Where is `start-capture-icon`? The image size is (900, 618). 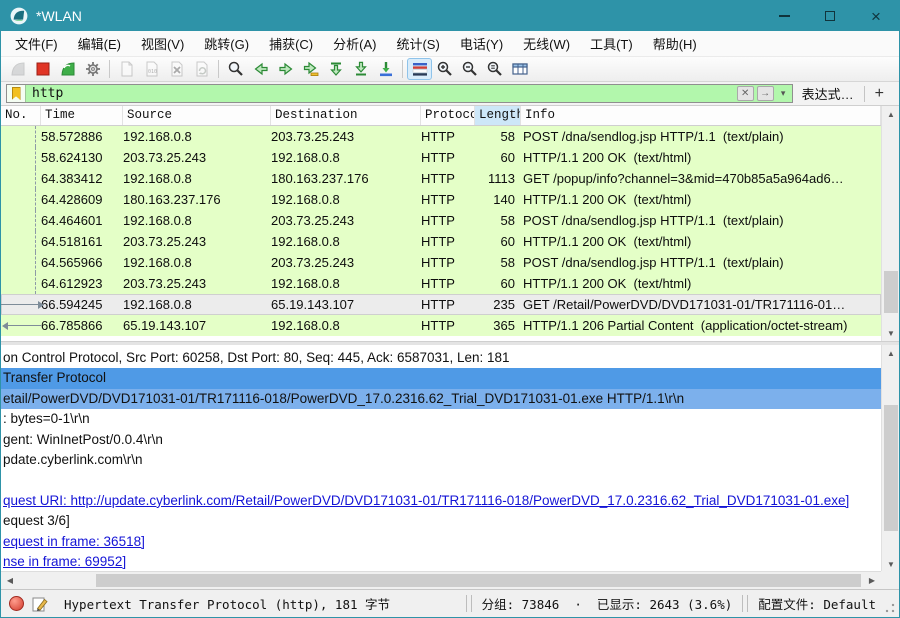
start-capture-icon is located at coordinates (17, 69).